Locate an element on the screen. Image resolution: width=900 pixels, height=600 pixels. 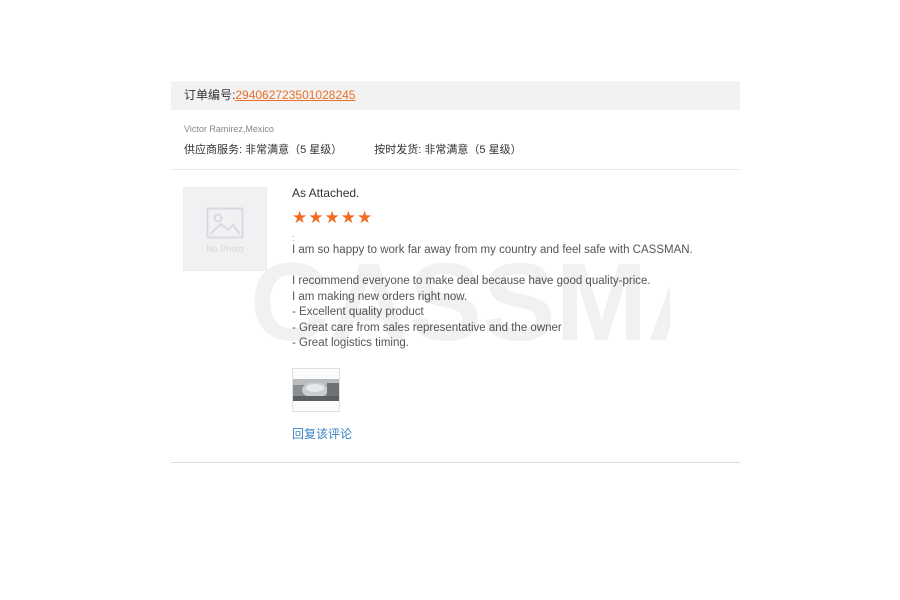
review-line: - Excellent quality product is located at coordinates (358, 312).